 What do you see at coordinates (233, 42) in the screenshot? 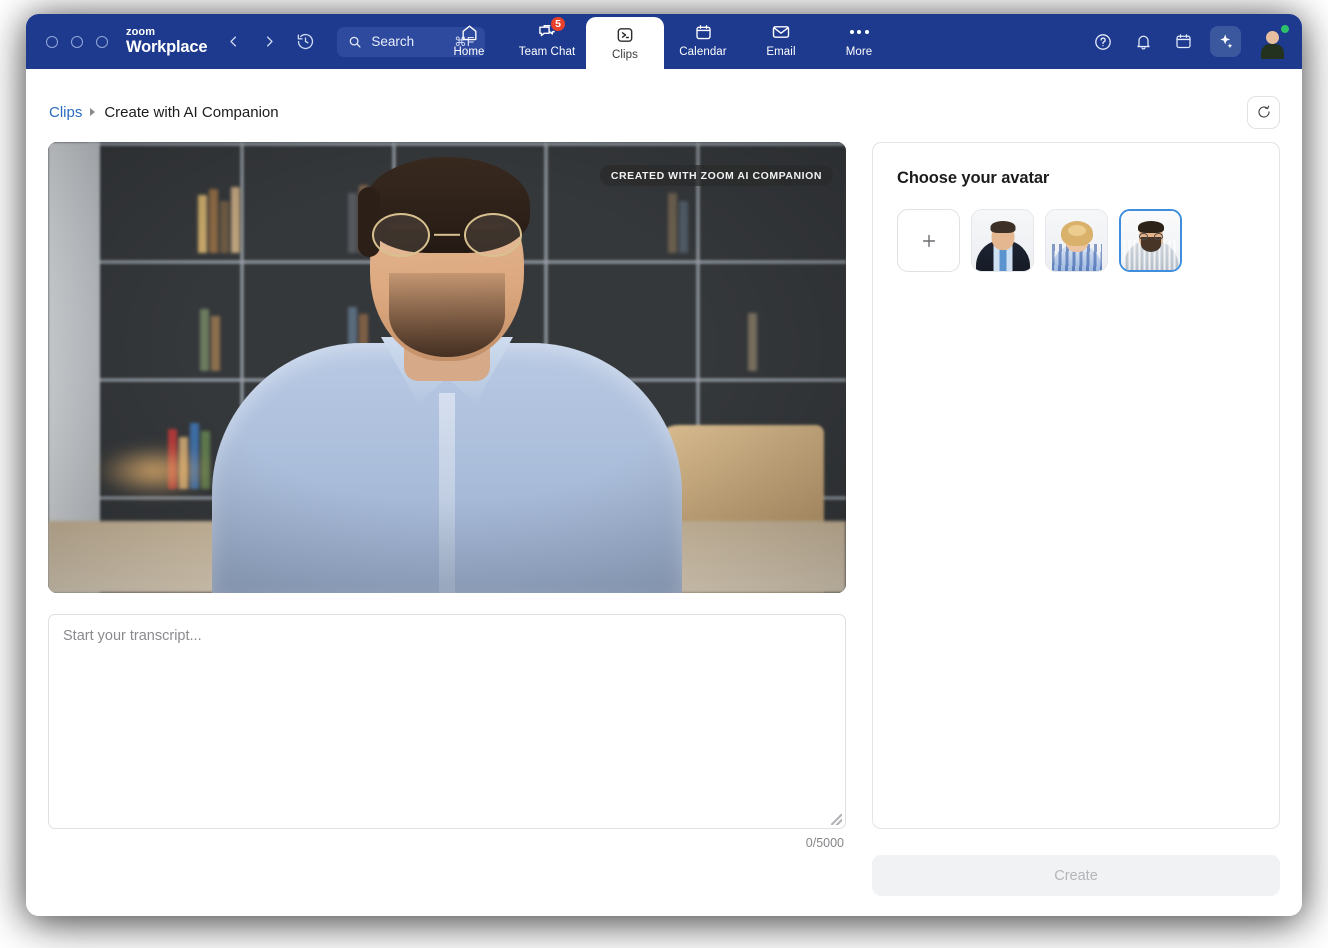
I see `back-button` at bounding box center [233, 42].